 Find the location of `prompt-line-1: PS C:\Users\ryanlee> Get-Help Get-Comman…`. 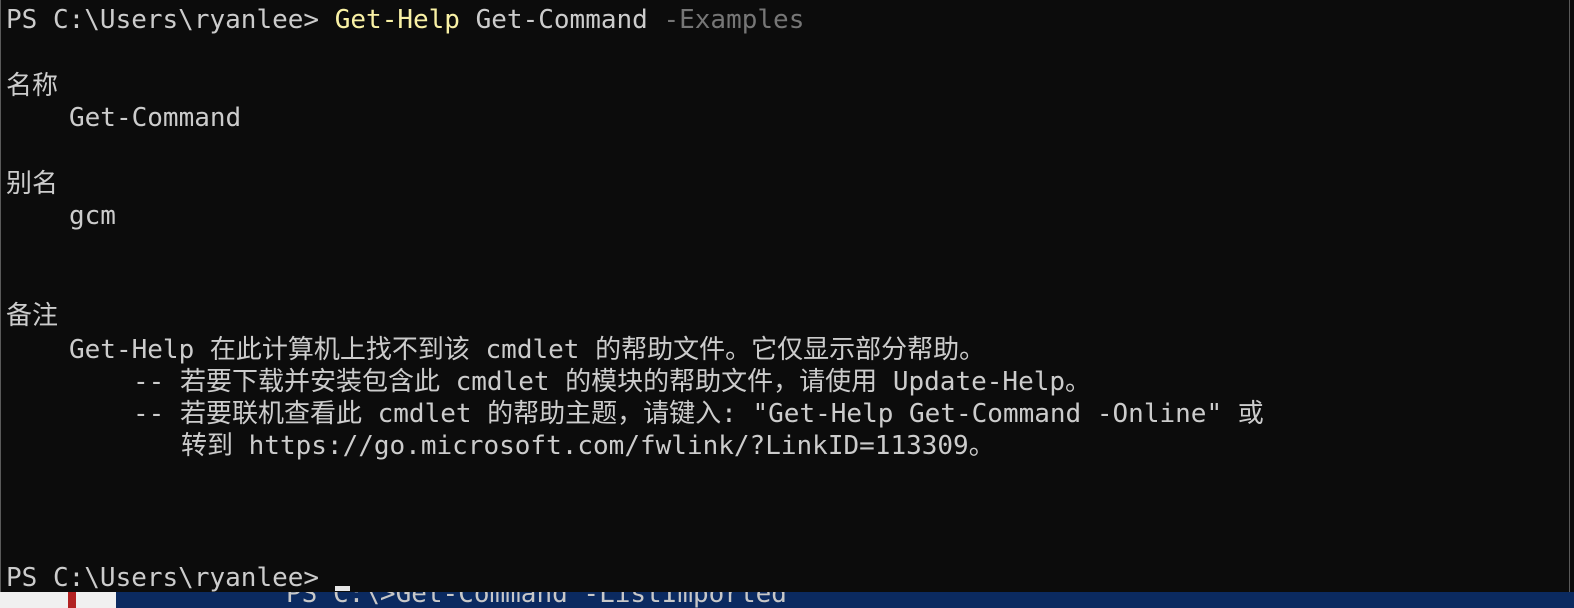

prompt-line-1: PS C:\Users\ryanlee> Get-Help Get-Comman… is located at coordinates (405, 20).